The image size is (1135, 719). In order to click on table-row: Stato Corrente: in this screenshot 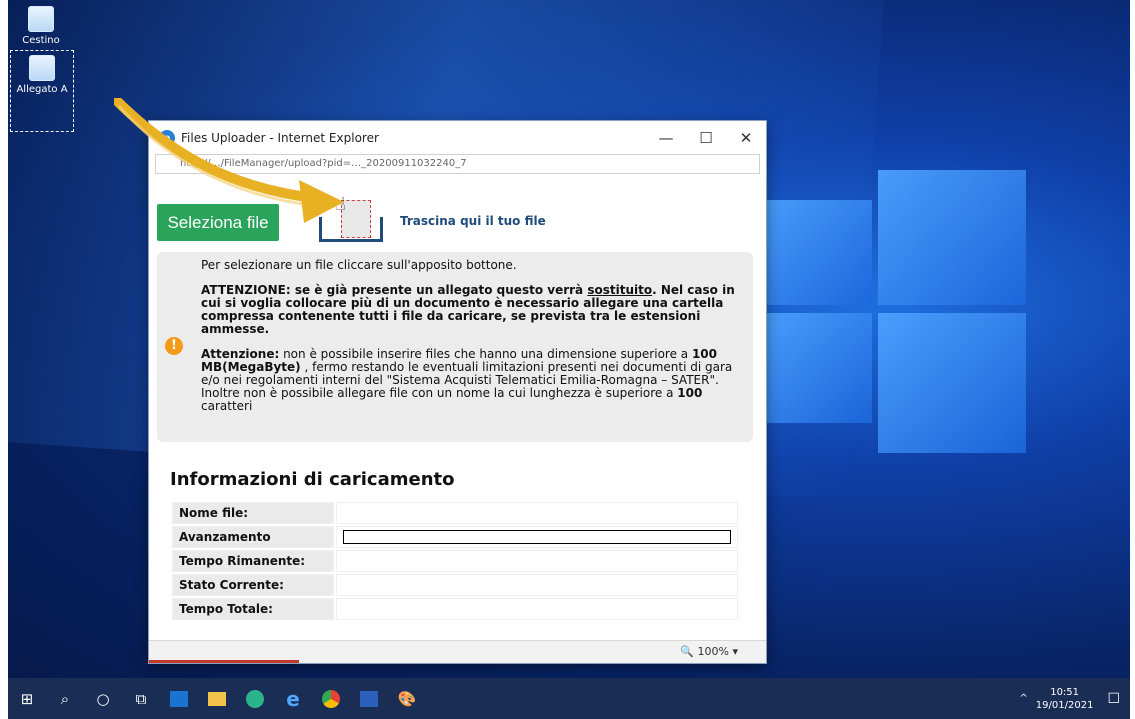, I will do `click(455, 585)`.